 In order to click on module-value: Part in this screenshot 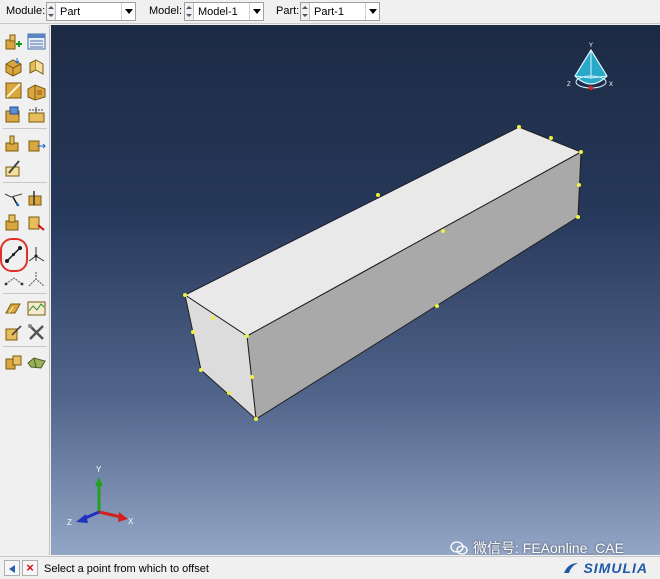, I will do `click(70, 11)`.